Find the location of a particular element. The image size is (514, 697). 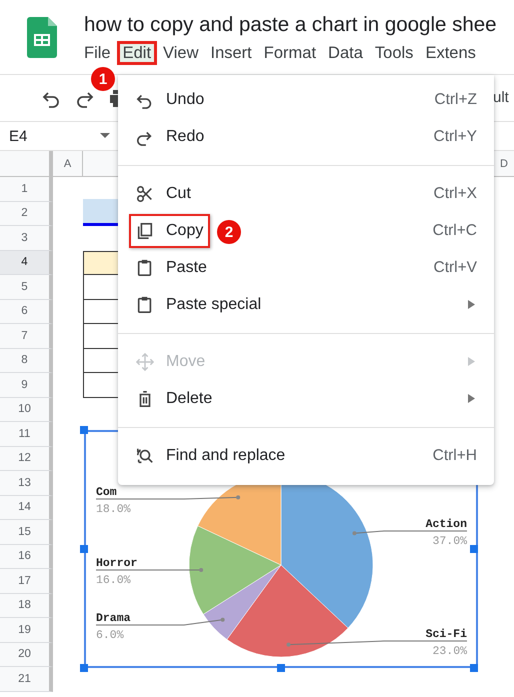

row-header: 6 is located at coordinates (26, 312).